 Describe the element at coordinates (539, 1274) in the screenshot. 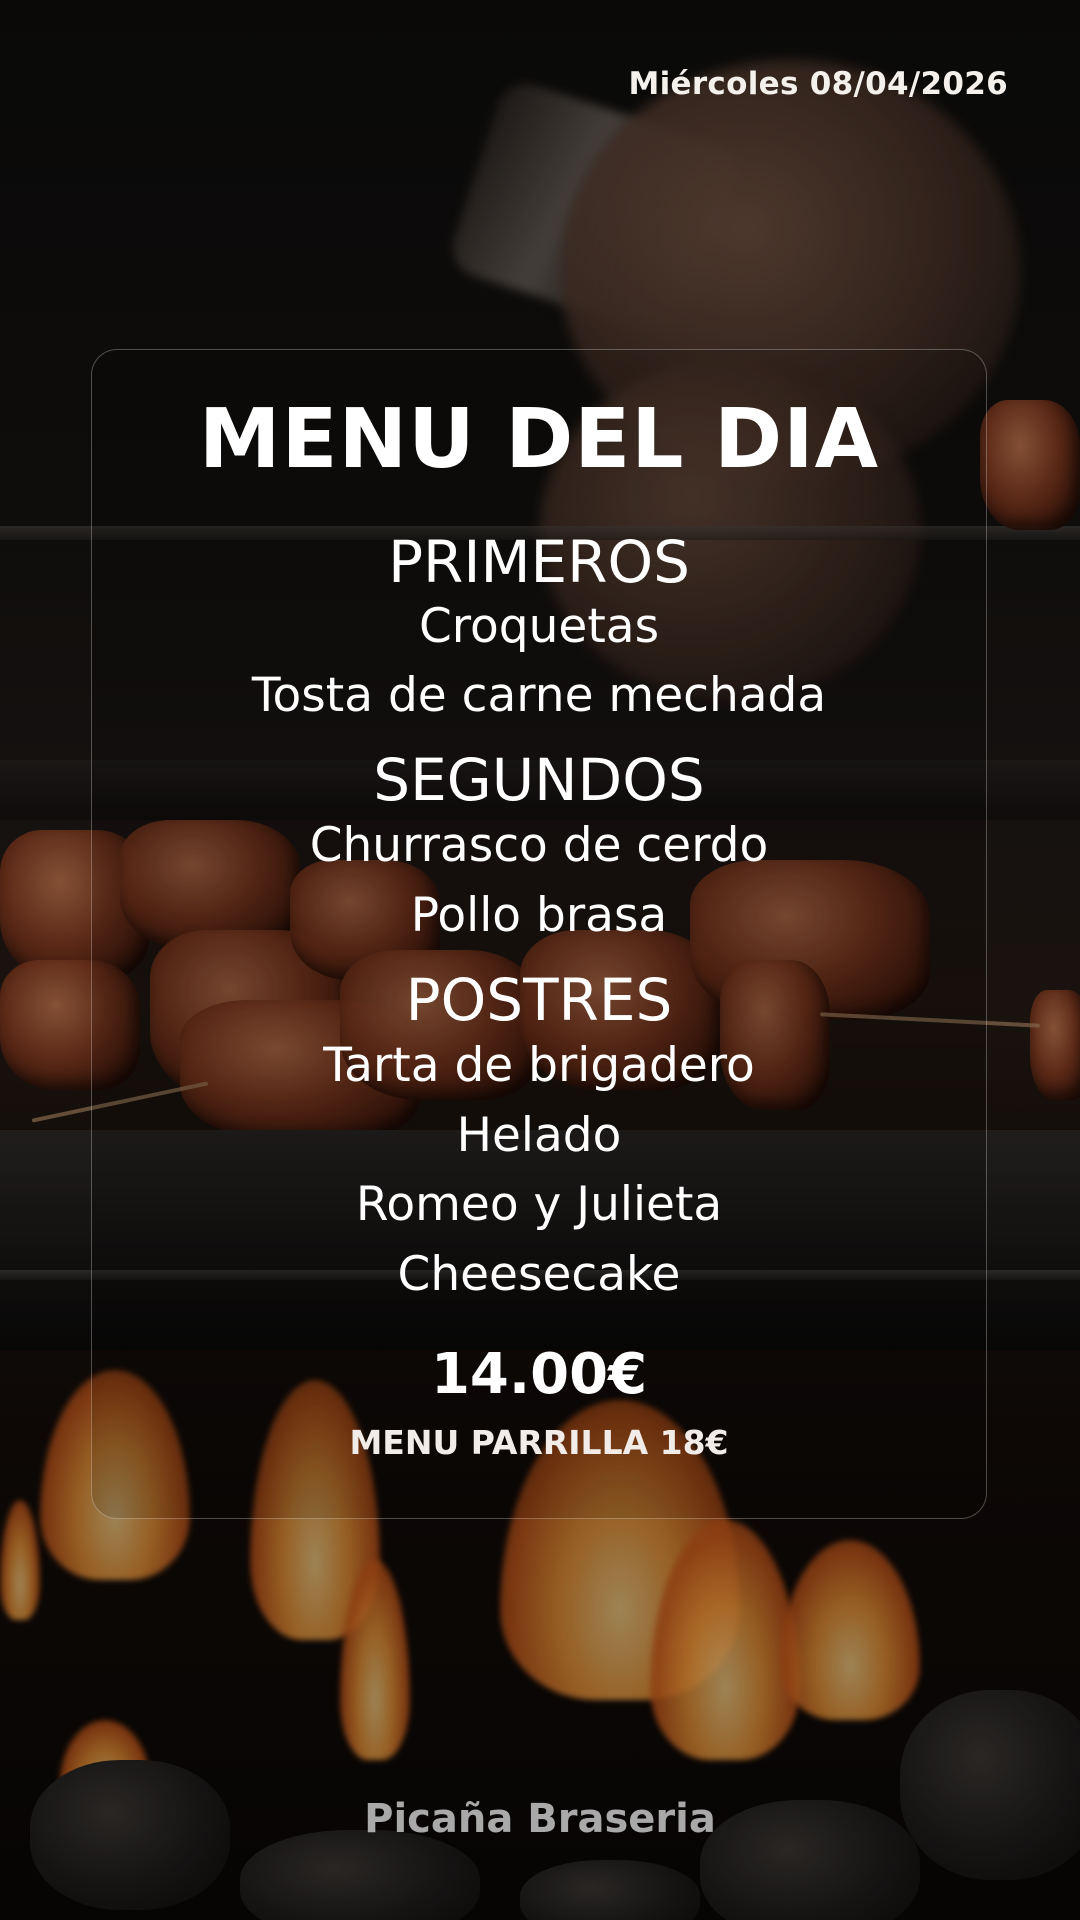

I see `menu-item: Cheesecake` at that location.